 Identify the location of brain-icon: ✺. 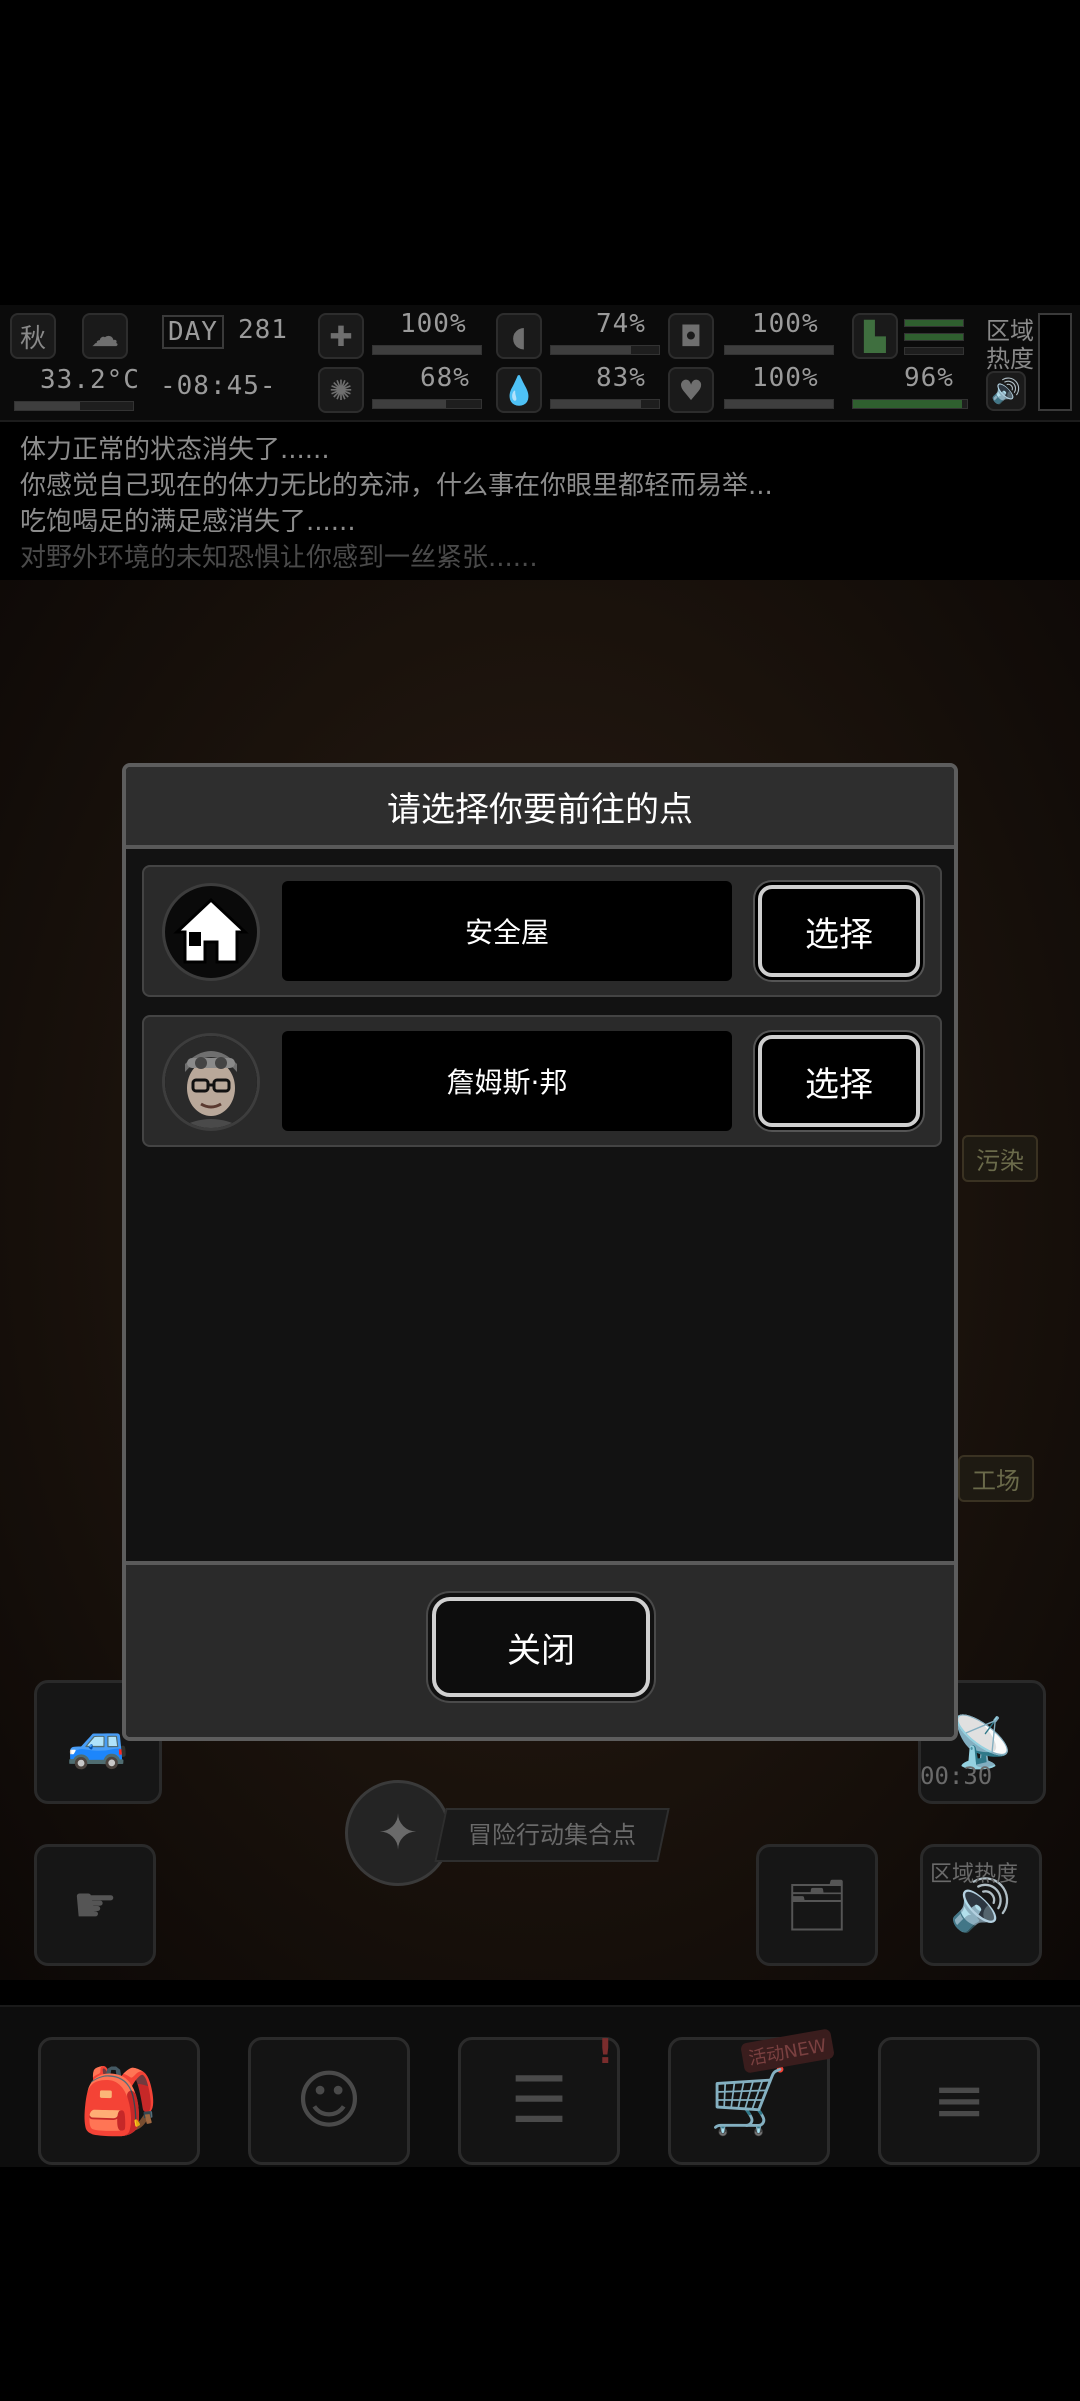
(341, 390).